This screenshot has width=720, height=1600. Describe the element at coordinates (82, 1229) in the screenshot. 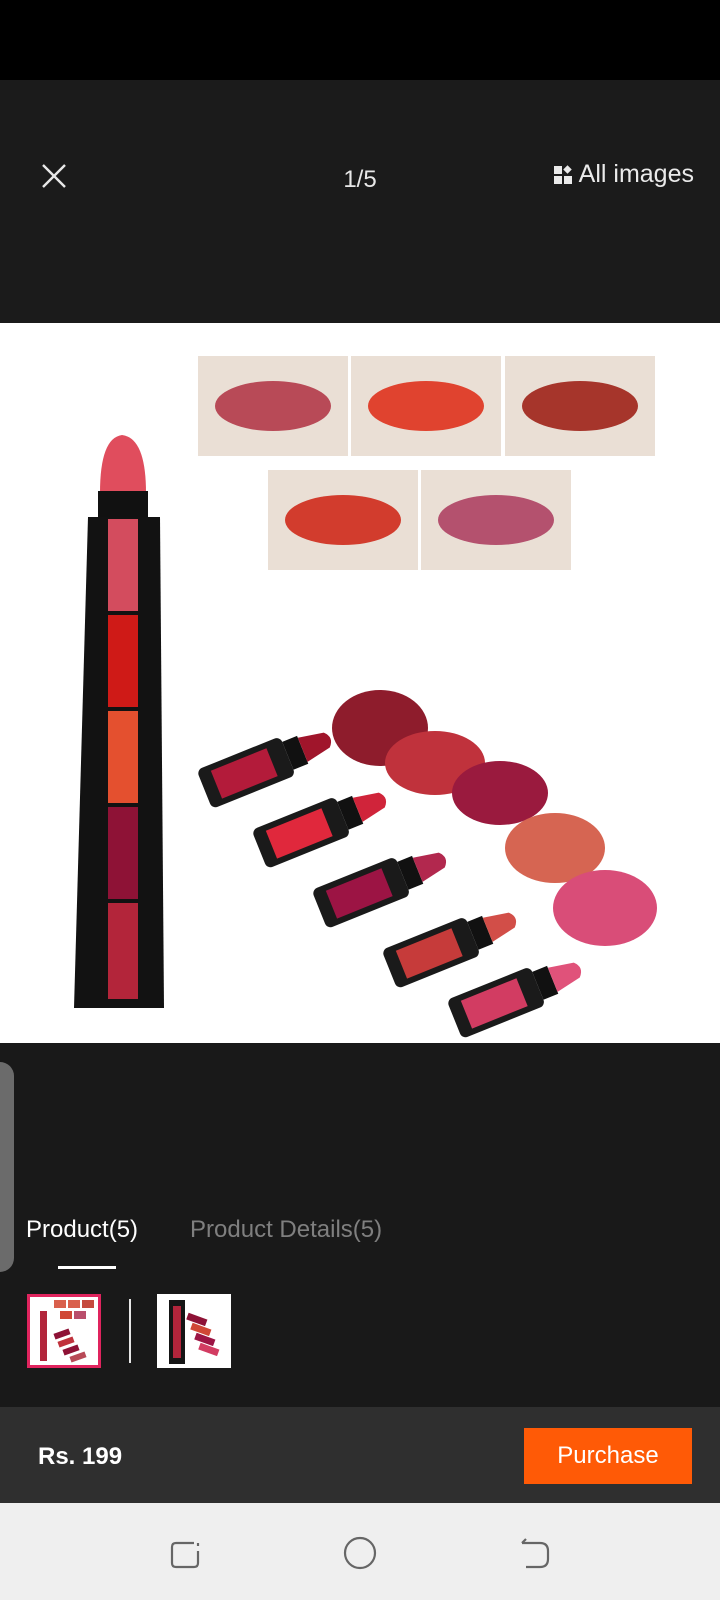

I see `tab-product-label: Product(5)` at that location.